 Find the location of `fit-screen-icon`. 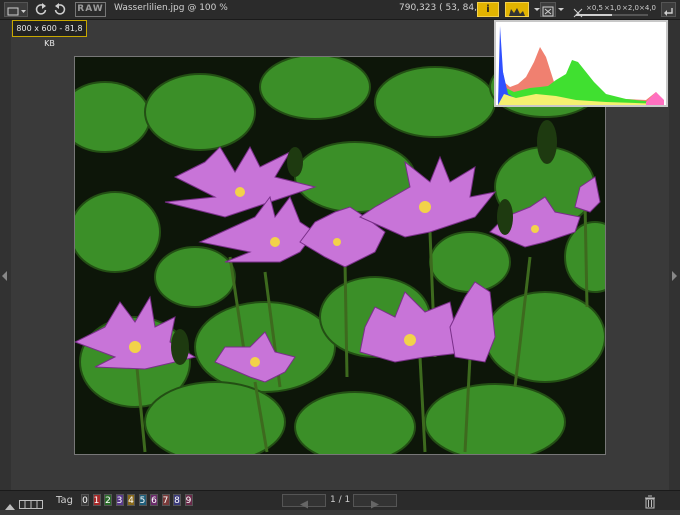

fit-screen-icon is located at coordinates (548, 11).